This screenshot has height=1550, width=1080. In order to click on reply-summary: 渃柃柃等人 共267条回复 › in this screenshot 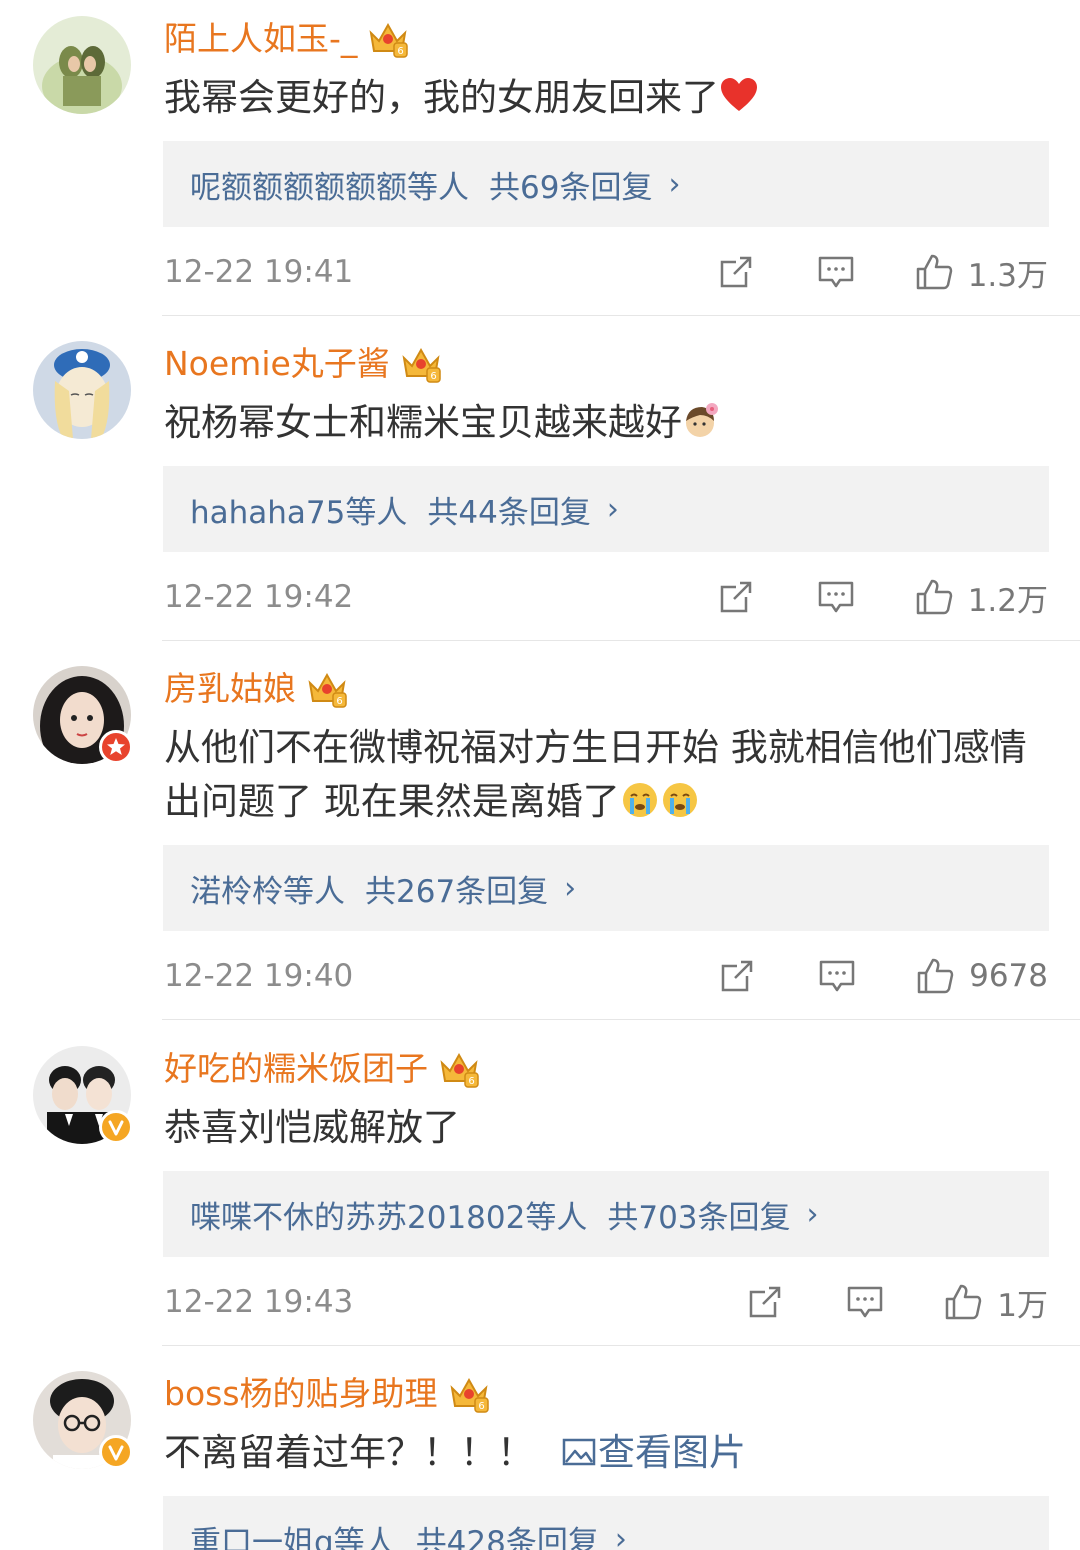, I will do `click(606, 888)`.